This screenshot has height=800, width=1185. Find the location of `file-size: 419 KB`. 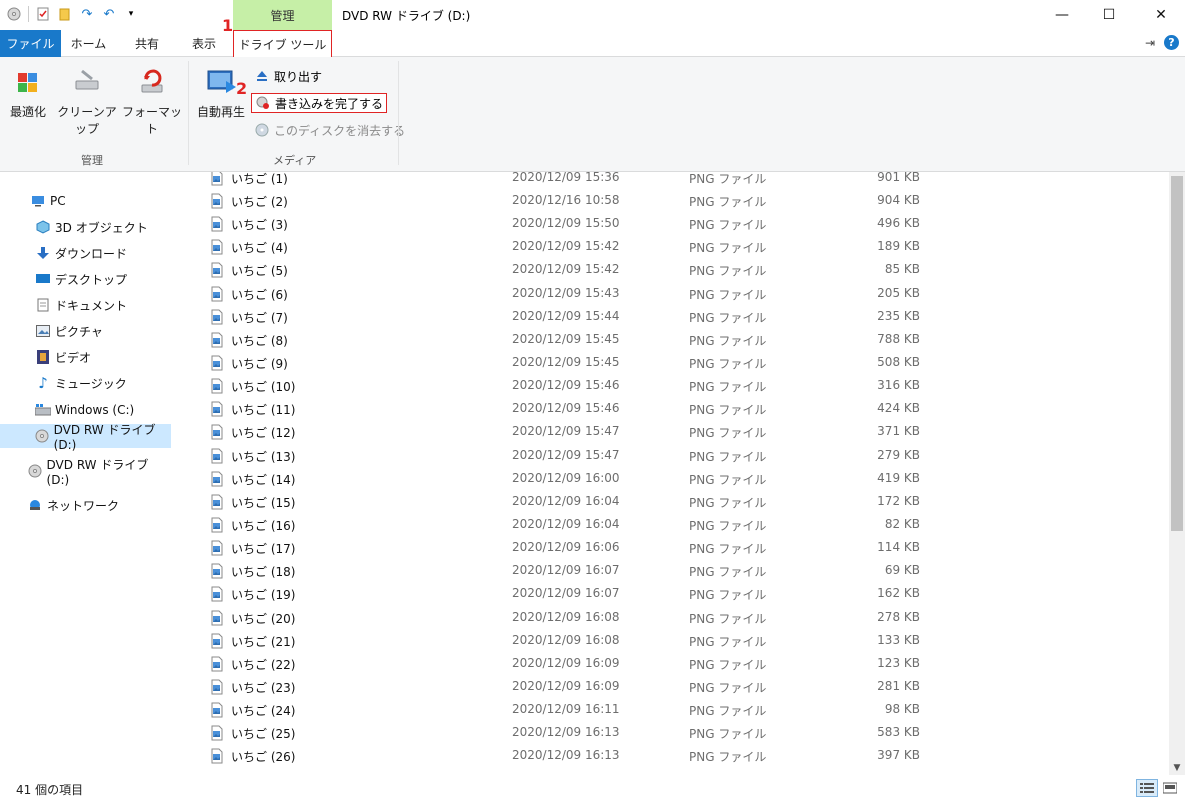

file-size: 419 KB is located at coordinates (898, 478).